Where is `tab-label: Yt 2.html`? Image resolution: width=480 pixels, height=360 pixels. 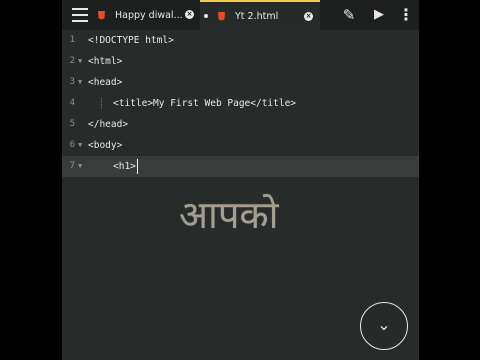 tab-label: Yt 2.html is located at coordinates (257, 16).